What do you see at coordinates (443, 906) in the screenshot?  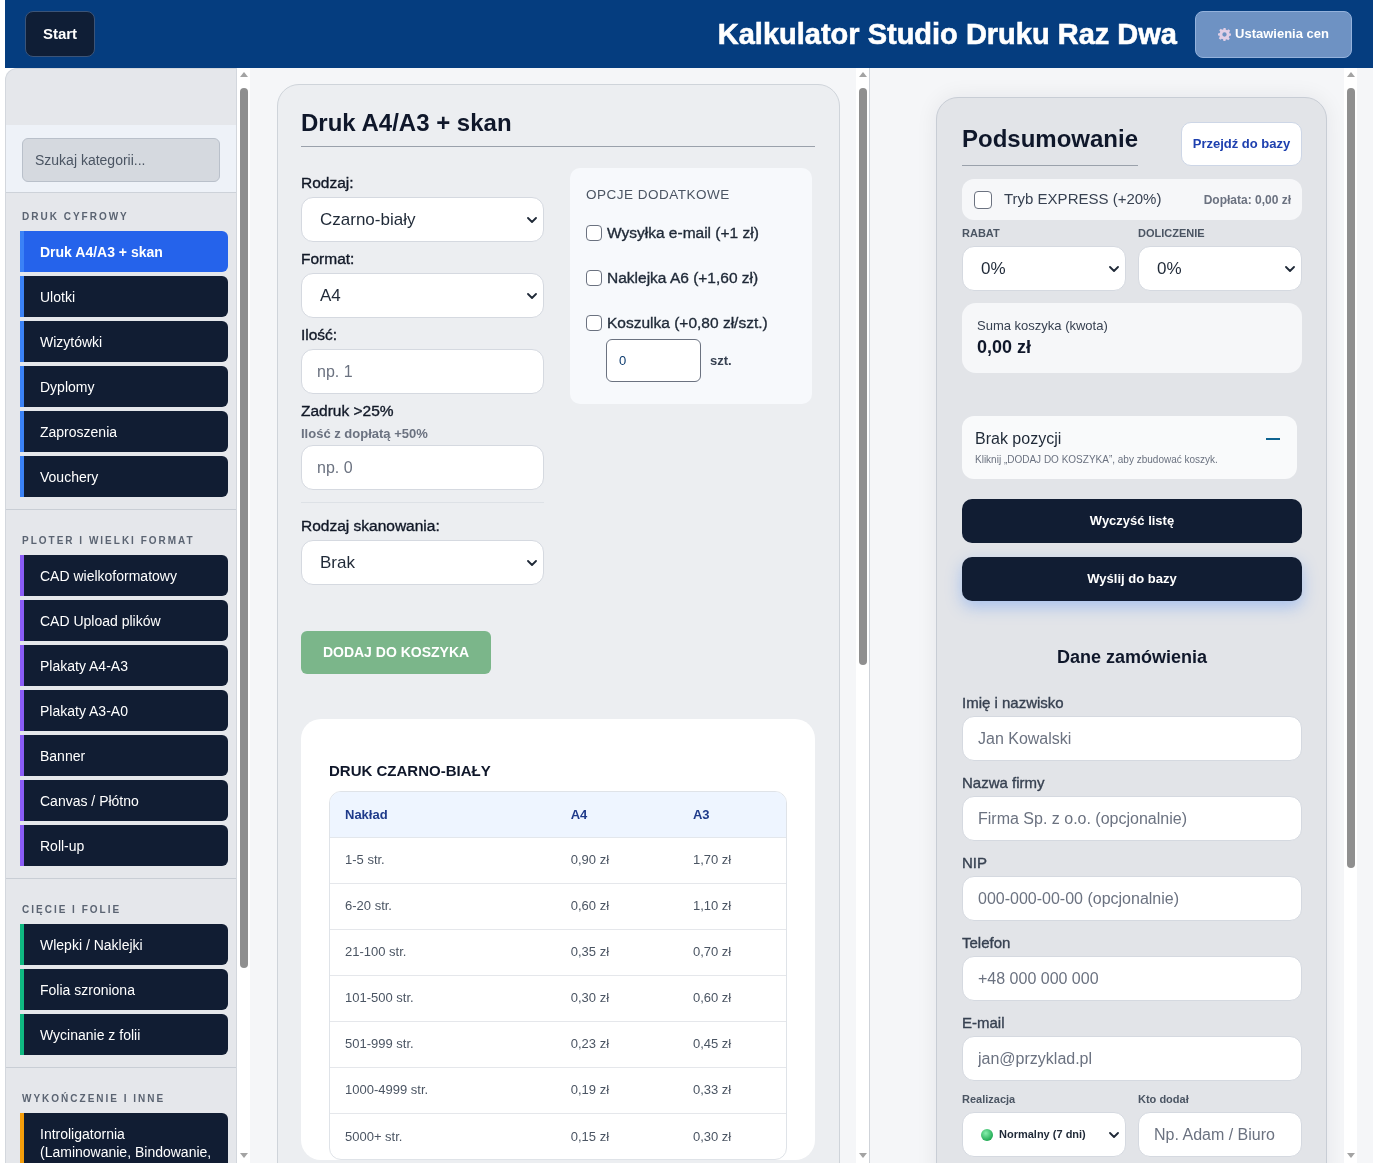 I see `table-cell: 6-20 str.` at bounding box center [443, 906].